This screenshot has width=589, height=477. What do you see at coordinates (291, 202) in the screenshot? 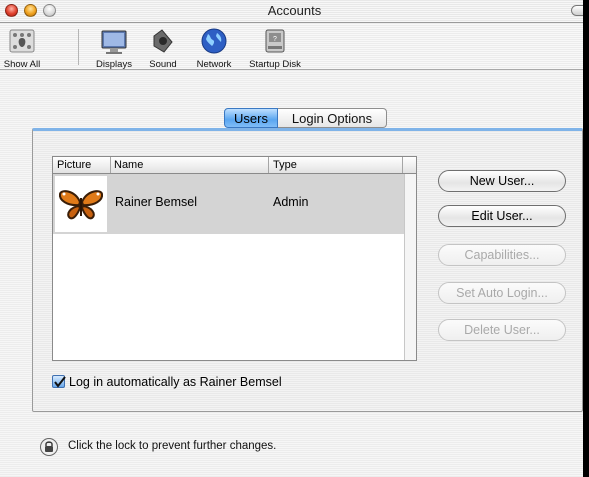
I see `user-type: Admin` at bounding box center [291, 202].